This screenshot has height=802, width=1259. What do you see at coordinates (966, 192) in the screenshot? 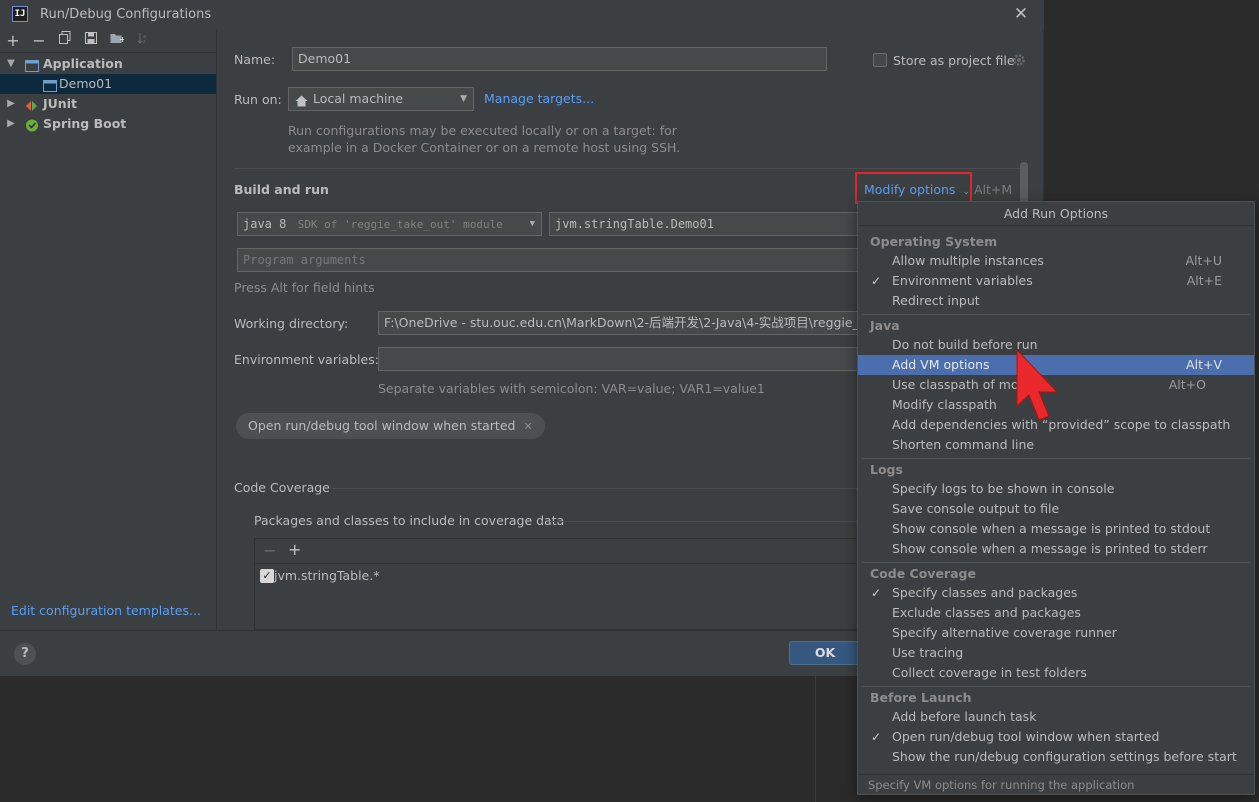
I see `chevron-down-icon: ⌄` at bounding box center [966, 192].